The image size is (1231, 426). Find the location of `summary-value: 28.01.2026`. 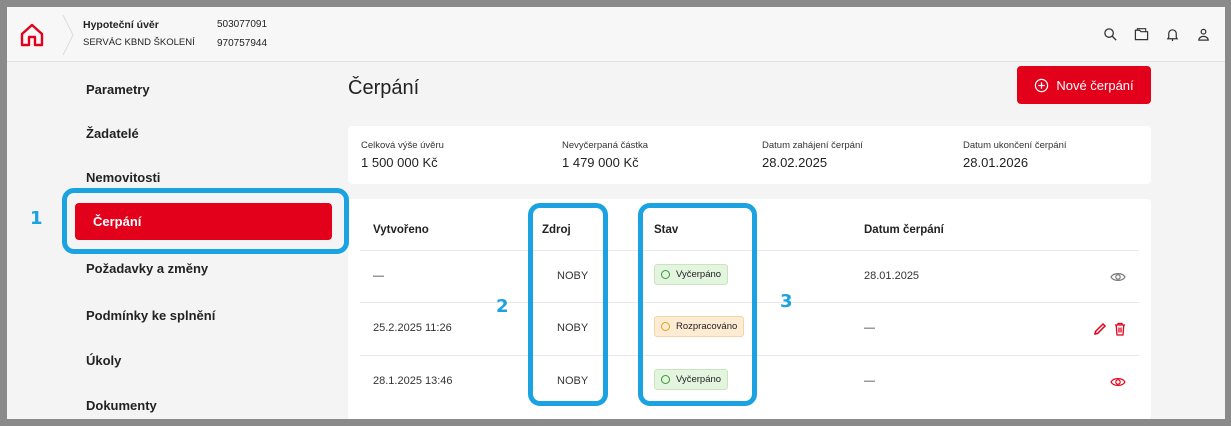

summary-value: 28.01.2026 is located at coordinates (996, 162).